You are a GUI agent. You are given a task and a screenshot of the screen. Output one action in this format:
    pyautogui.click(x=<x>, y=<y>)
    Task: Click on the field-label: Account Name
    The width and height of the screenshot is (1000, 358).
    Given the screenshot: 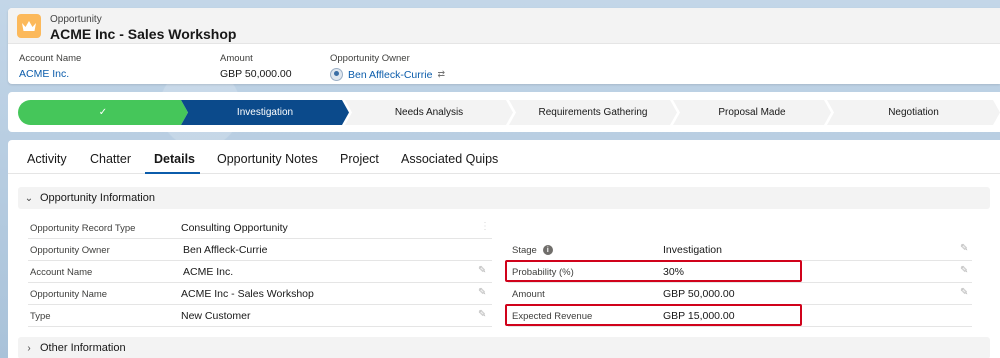 What is the action you would take?
    pyautogui.click(x=61, y=272)
    